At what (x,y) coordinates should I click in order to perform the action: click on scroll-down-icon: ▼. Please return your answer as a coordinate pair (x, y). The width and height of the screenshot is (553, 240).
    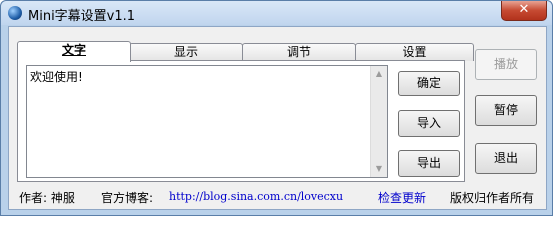
    Looking at the image, I should click on (379, 169).